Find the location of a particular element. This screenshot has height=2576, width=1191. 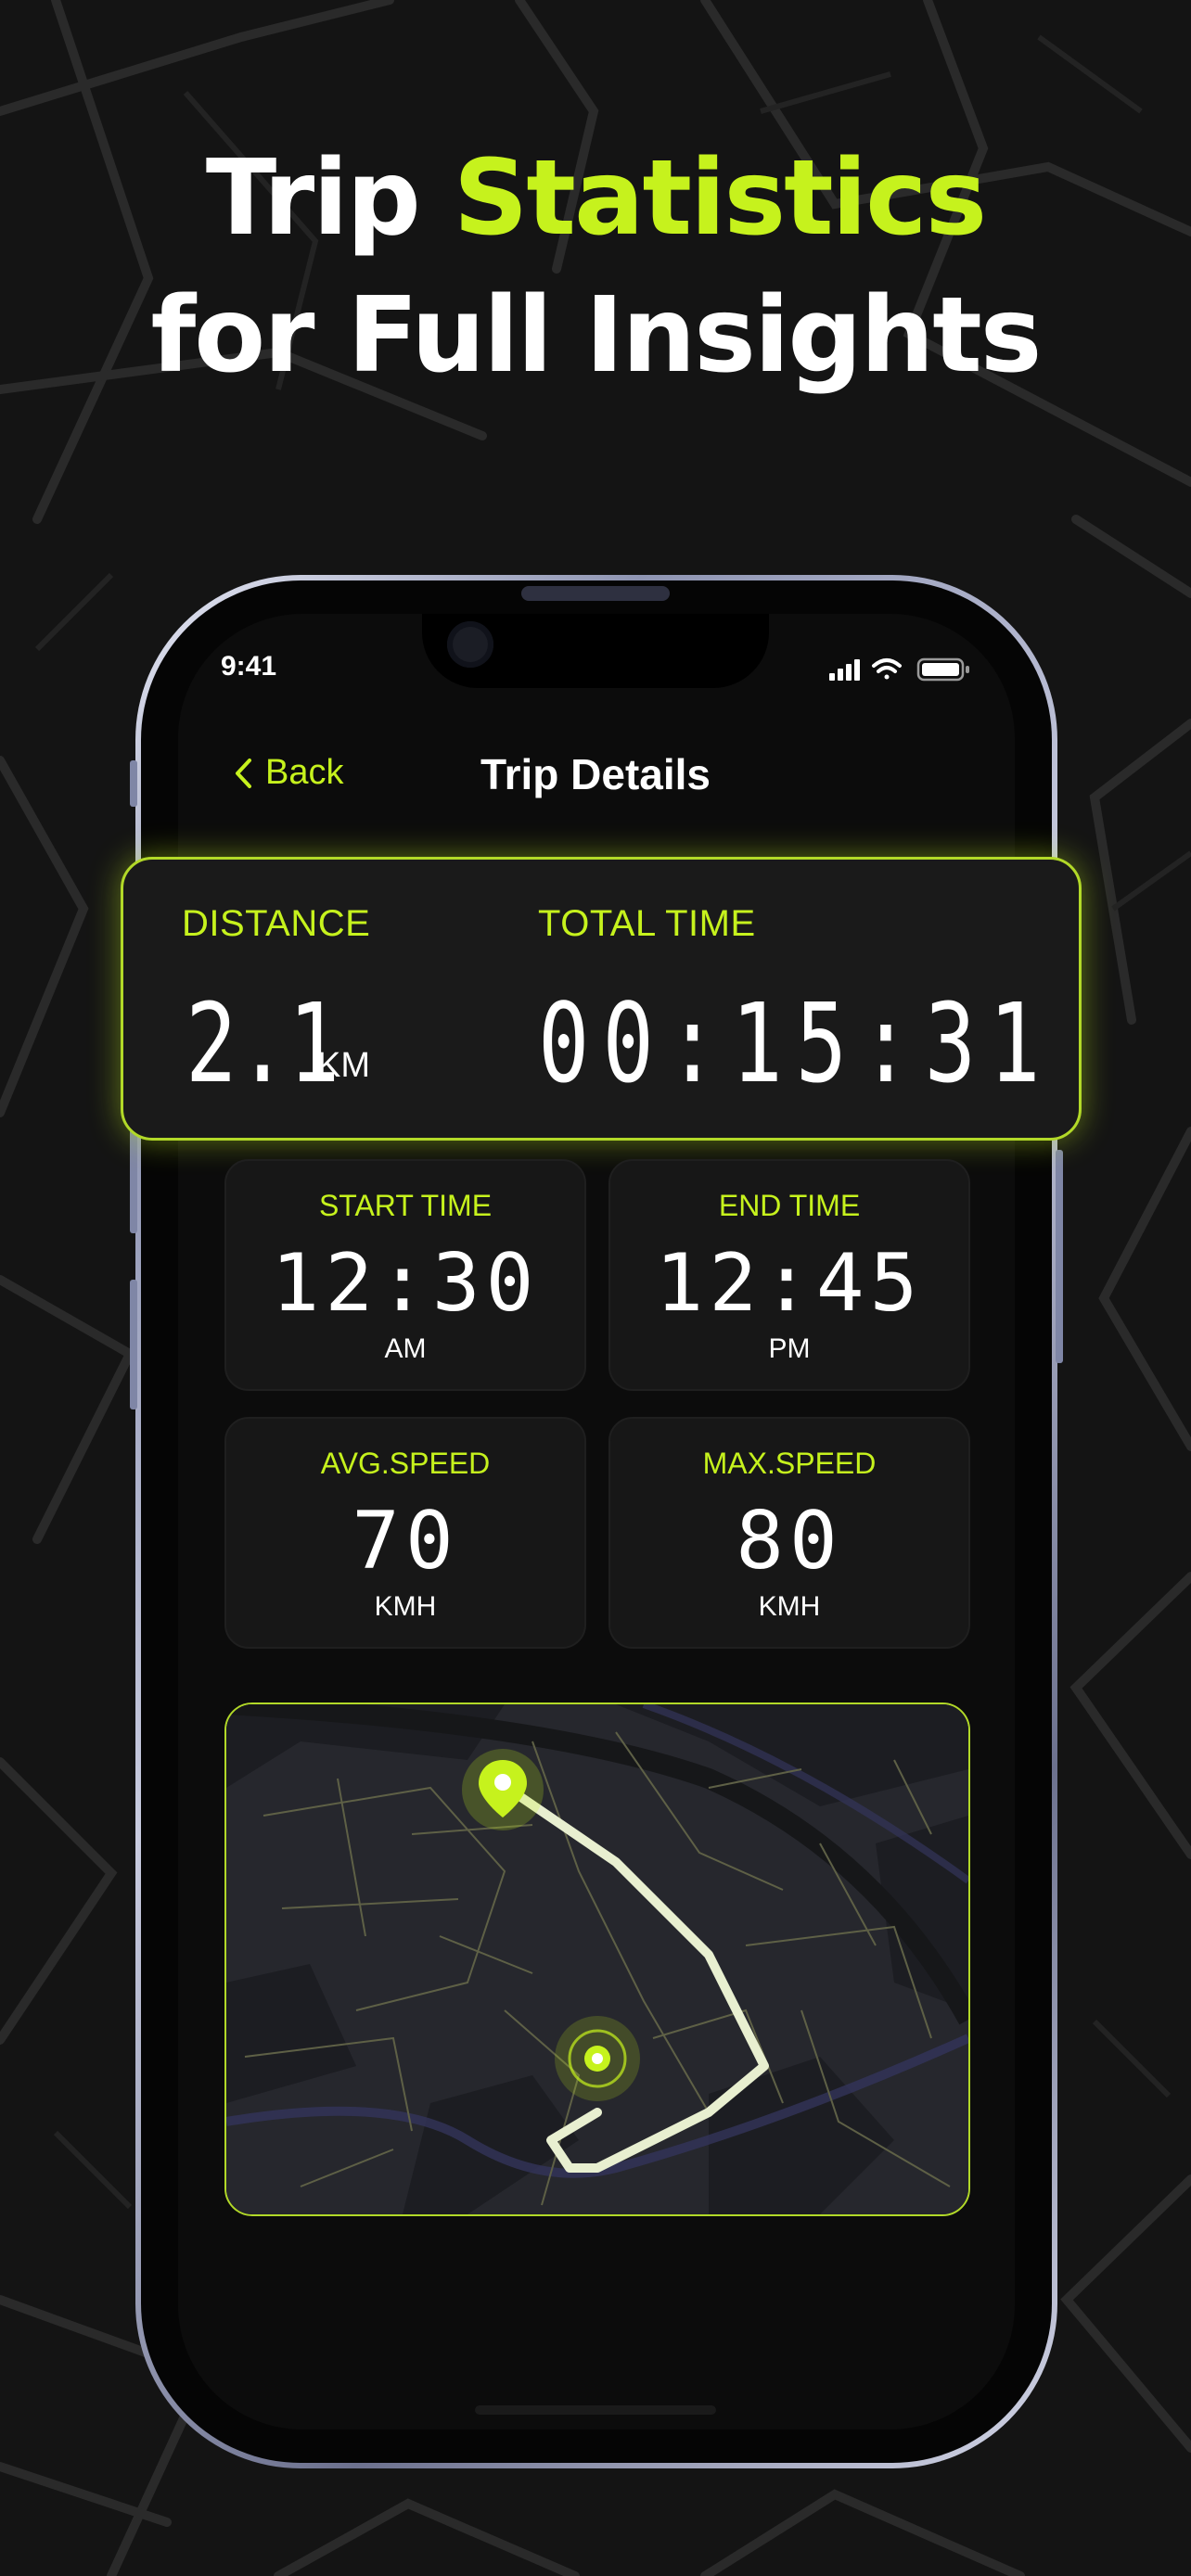

max-speed-card: MAX.SPEED 80 KMH is located at coordinates (789, 1533).